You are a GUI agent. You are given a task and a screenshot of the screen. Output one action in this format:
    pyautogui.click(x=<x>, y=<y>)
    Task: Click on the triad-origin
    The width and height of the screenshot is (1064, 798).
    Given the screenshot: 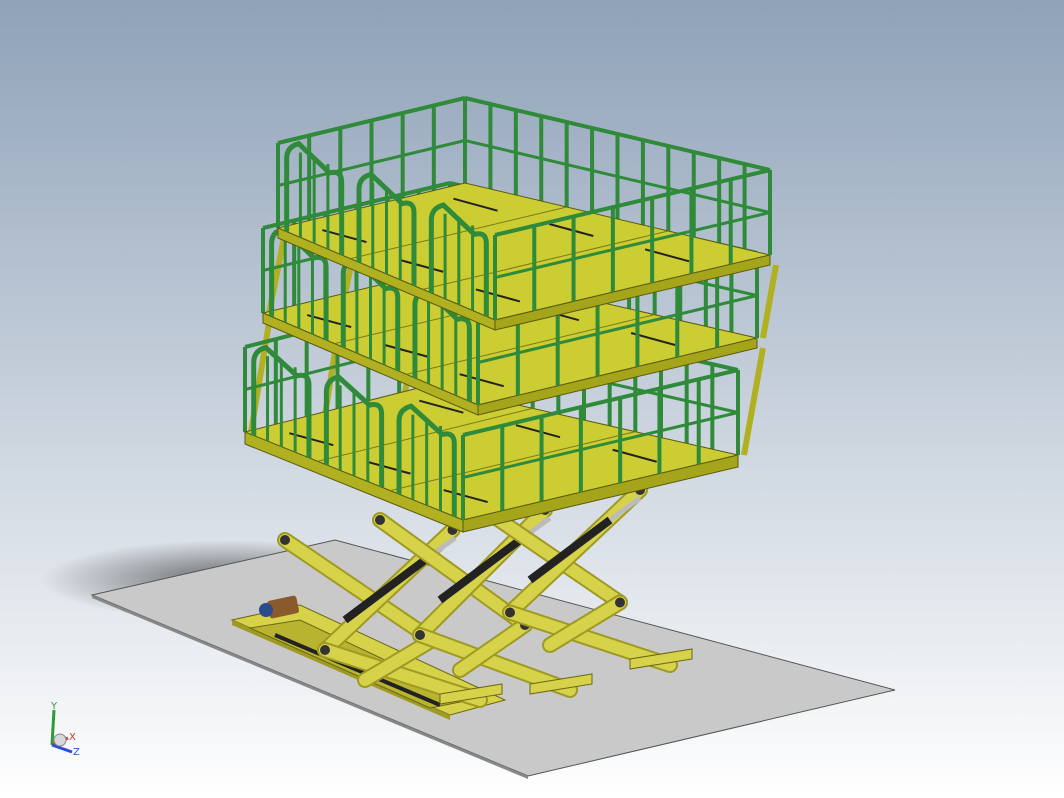 What is the action you would take?
    pyautogui.click(x=60, y=740)
    